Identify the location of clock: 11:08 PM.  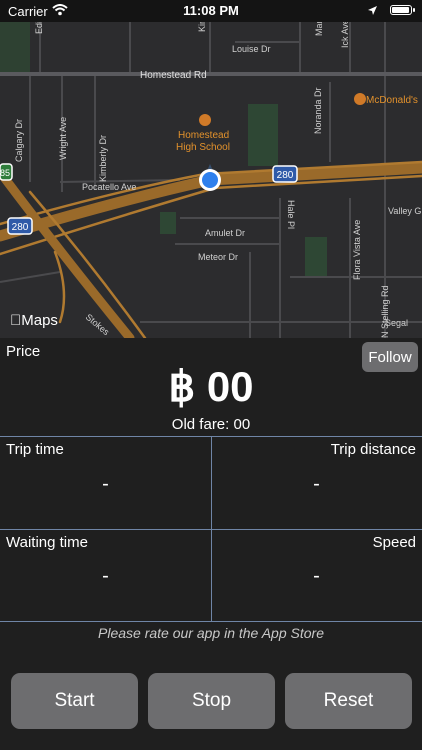
(211, 10).